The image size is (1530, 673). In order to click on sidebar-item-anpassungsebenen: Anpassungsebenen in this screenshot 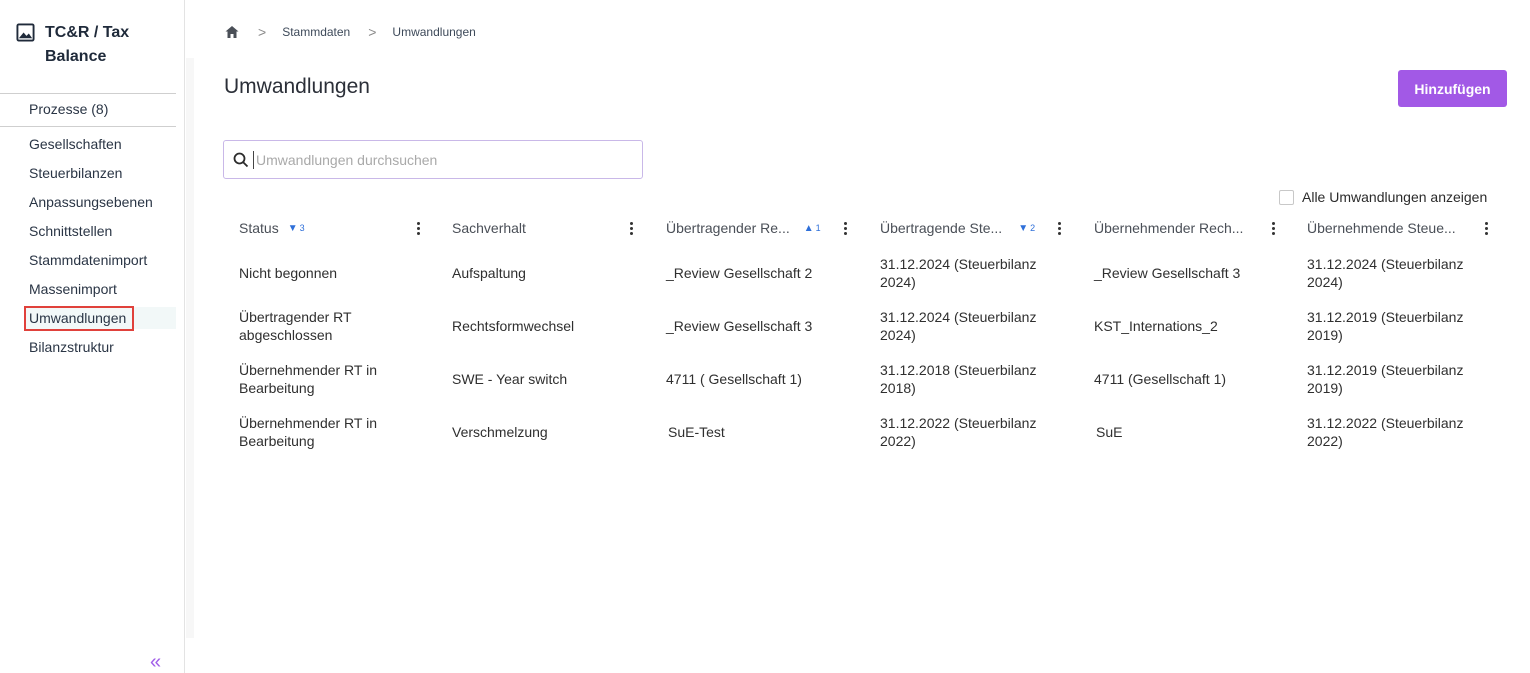, I will do `click(91, 202)`.